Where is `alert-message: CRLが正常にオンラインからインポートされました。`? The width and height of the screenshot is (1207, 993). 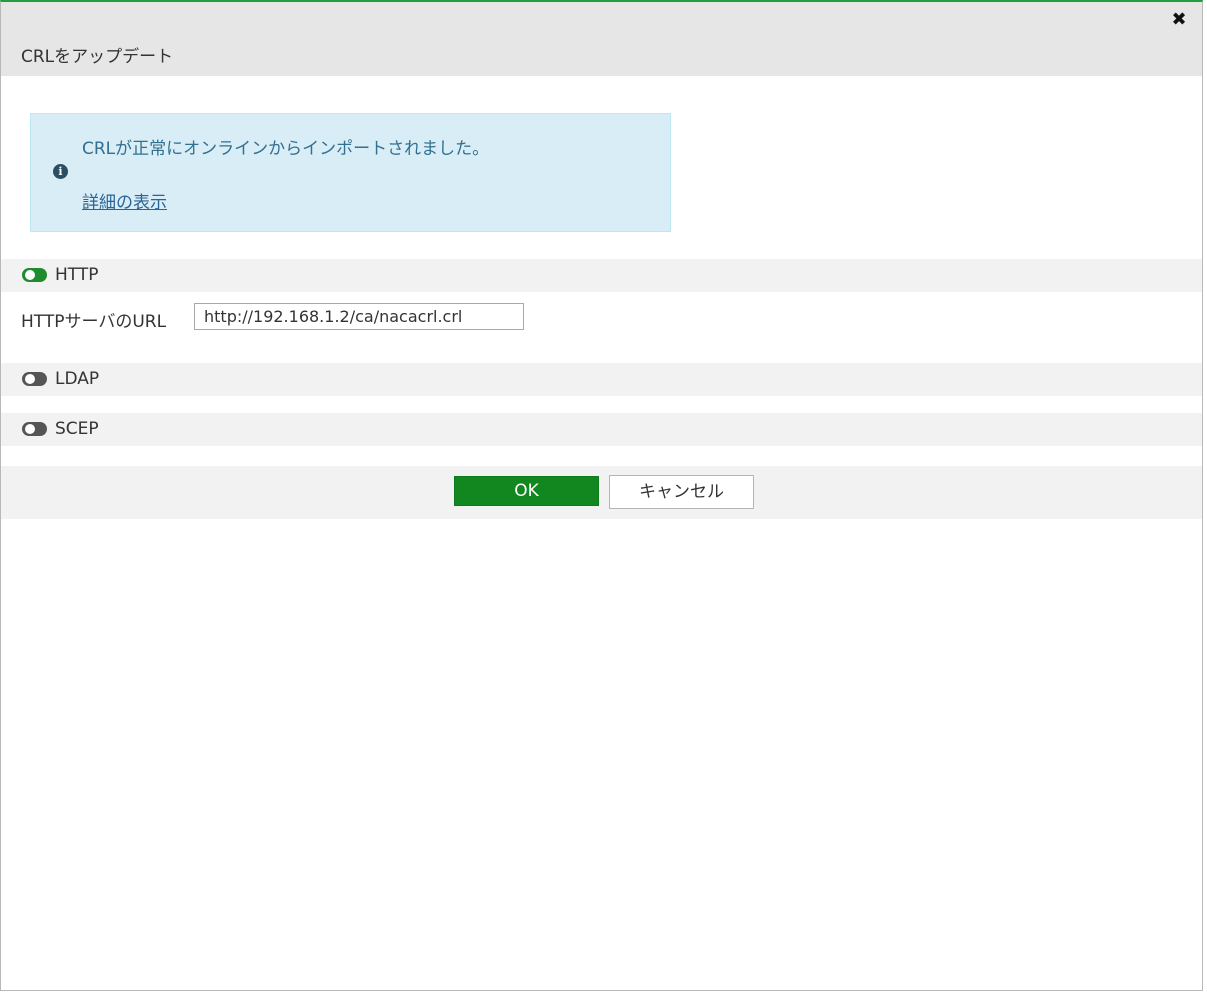 alert-message: CRLが正常にオンラインからインポートされました。 is located at coordinates (286, 149).